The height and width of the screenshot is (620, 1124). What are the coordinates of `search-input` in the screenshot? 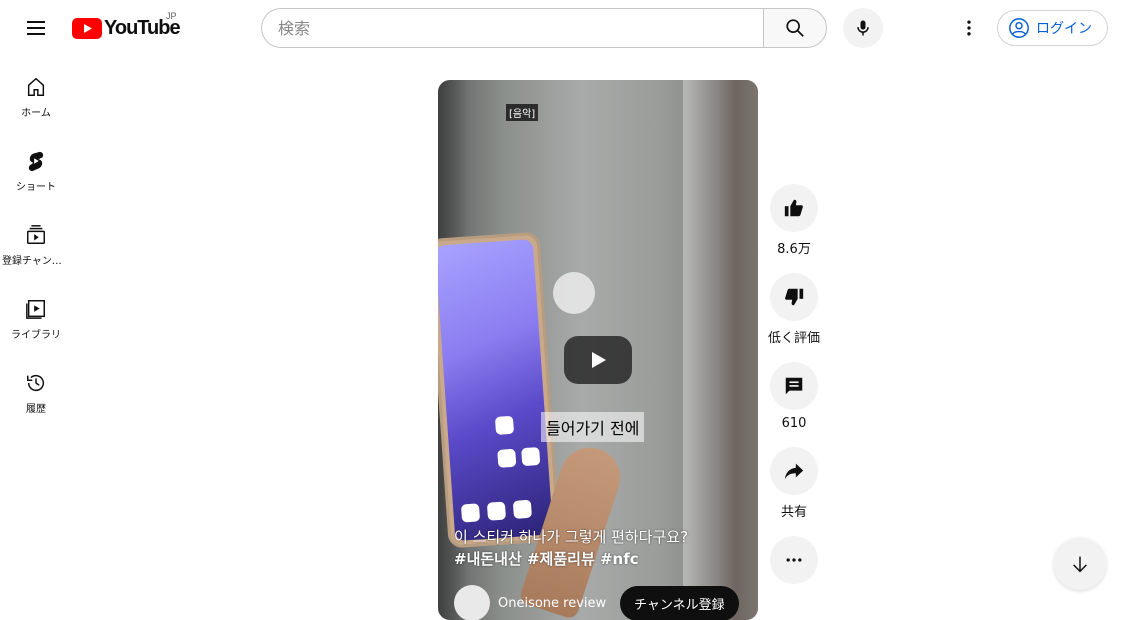 It's located at (521, 28).